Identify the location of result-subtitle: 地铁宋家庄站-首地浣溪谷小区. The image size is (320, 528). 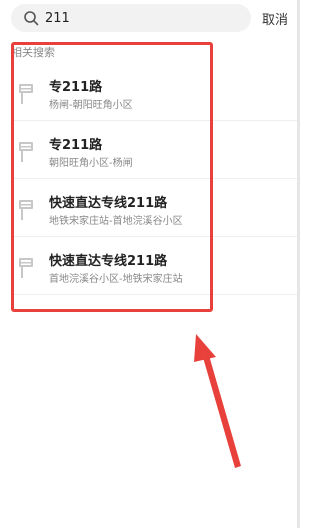
(116, 221).